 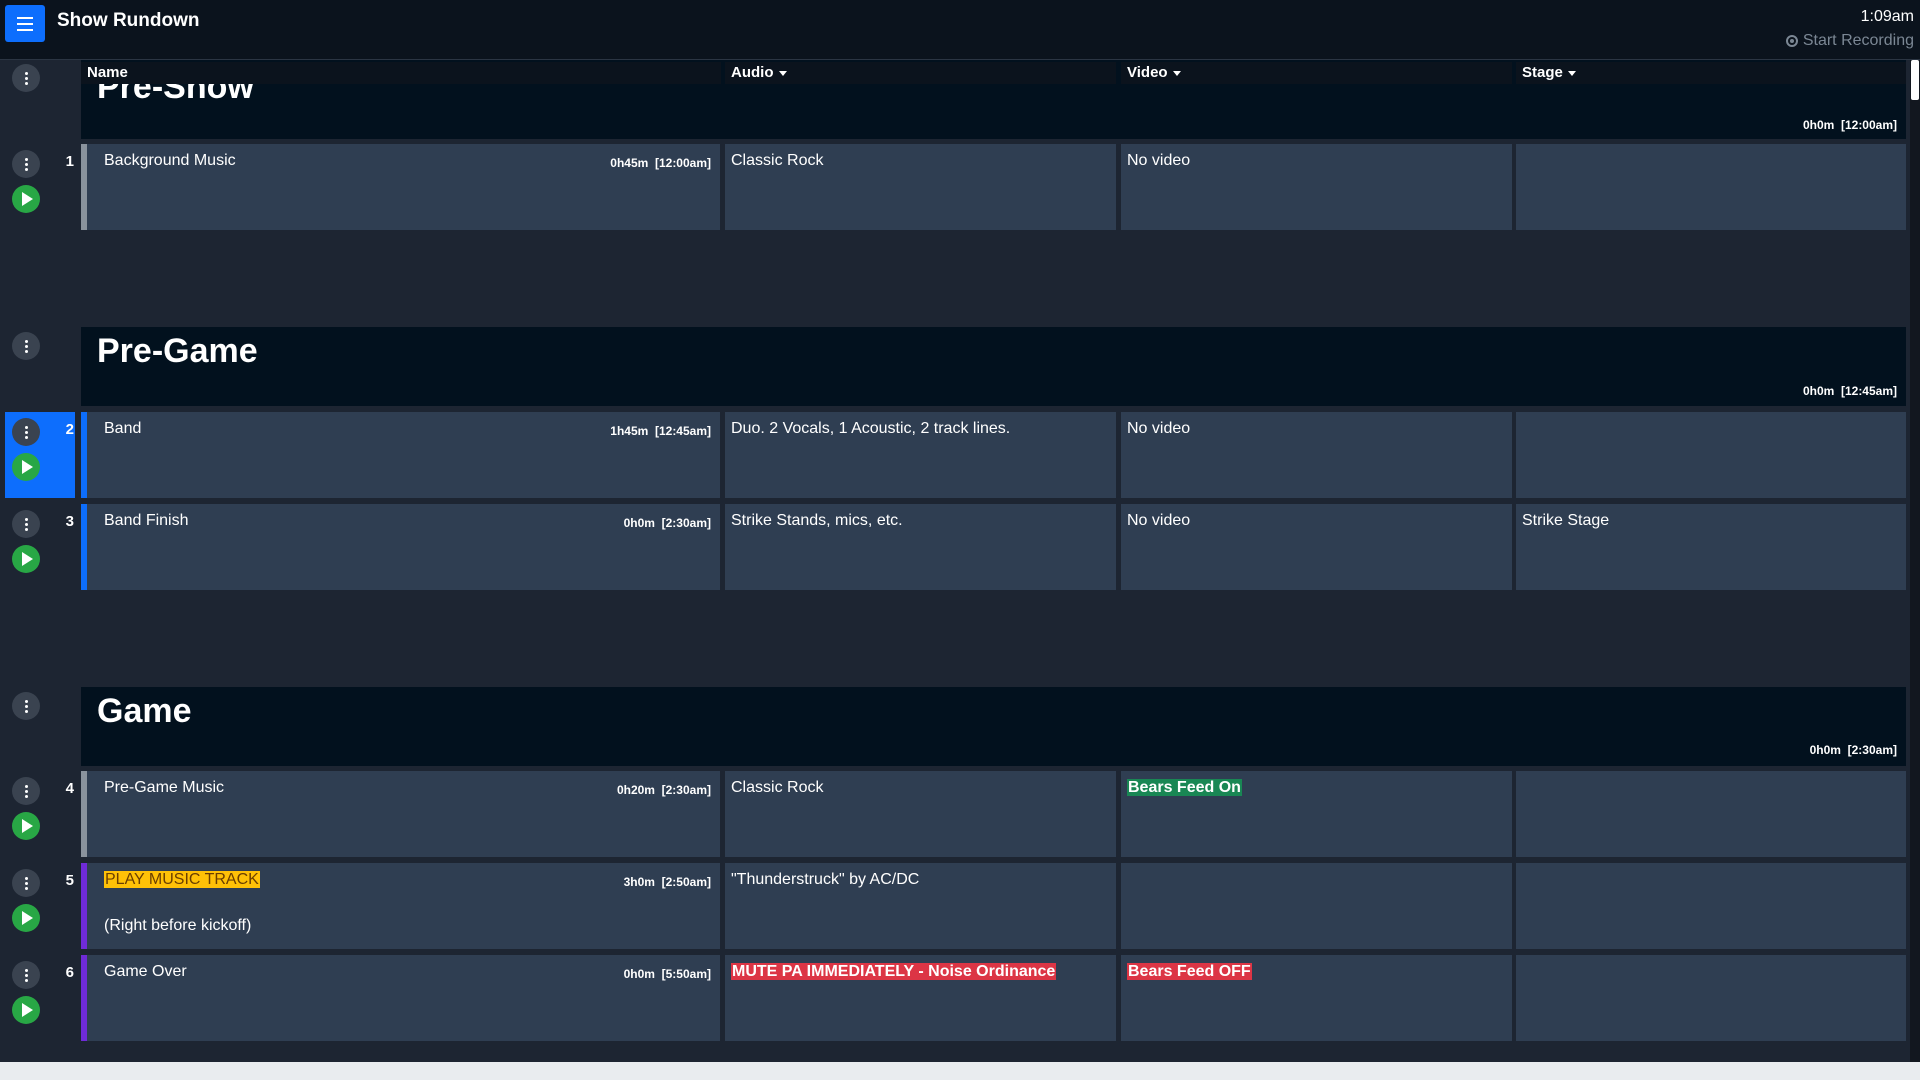 I want to click on row-name-cell: Band Finish 0h0m [2:30am], so click(x=400, y=547).